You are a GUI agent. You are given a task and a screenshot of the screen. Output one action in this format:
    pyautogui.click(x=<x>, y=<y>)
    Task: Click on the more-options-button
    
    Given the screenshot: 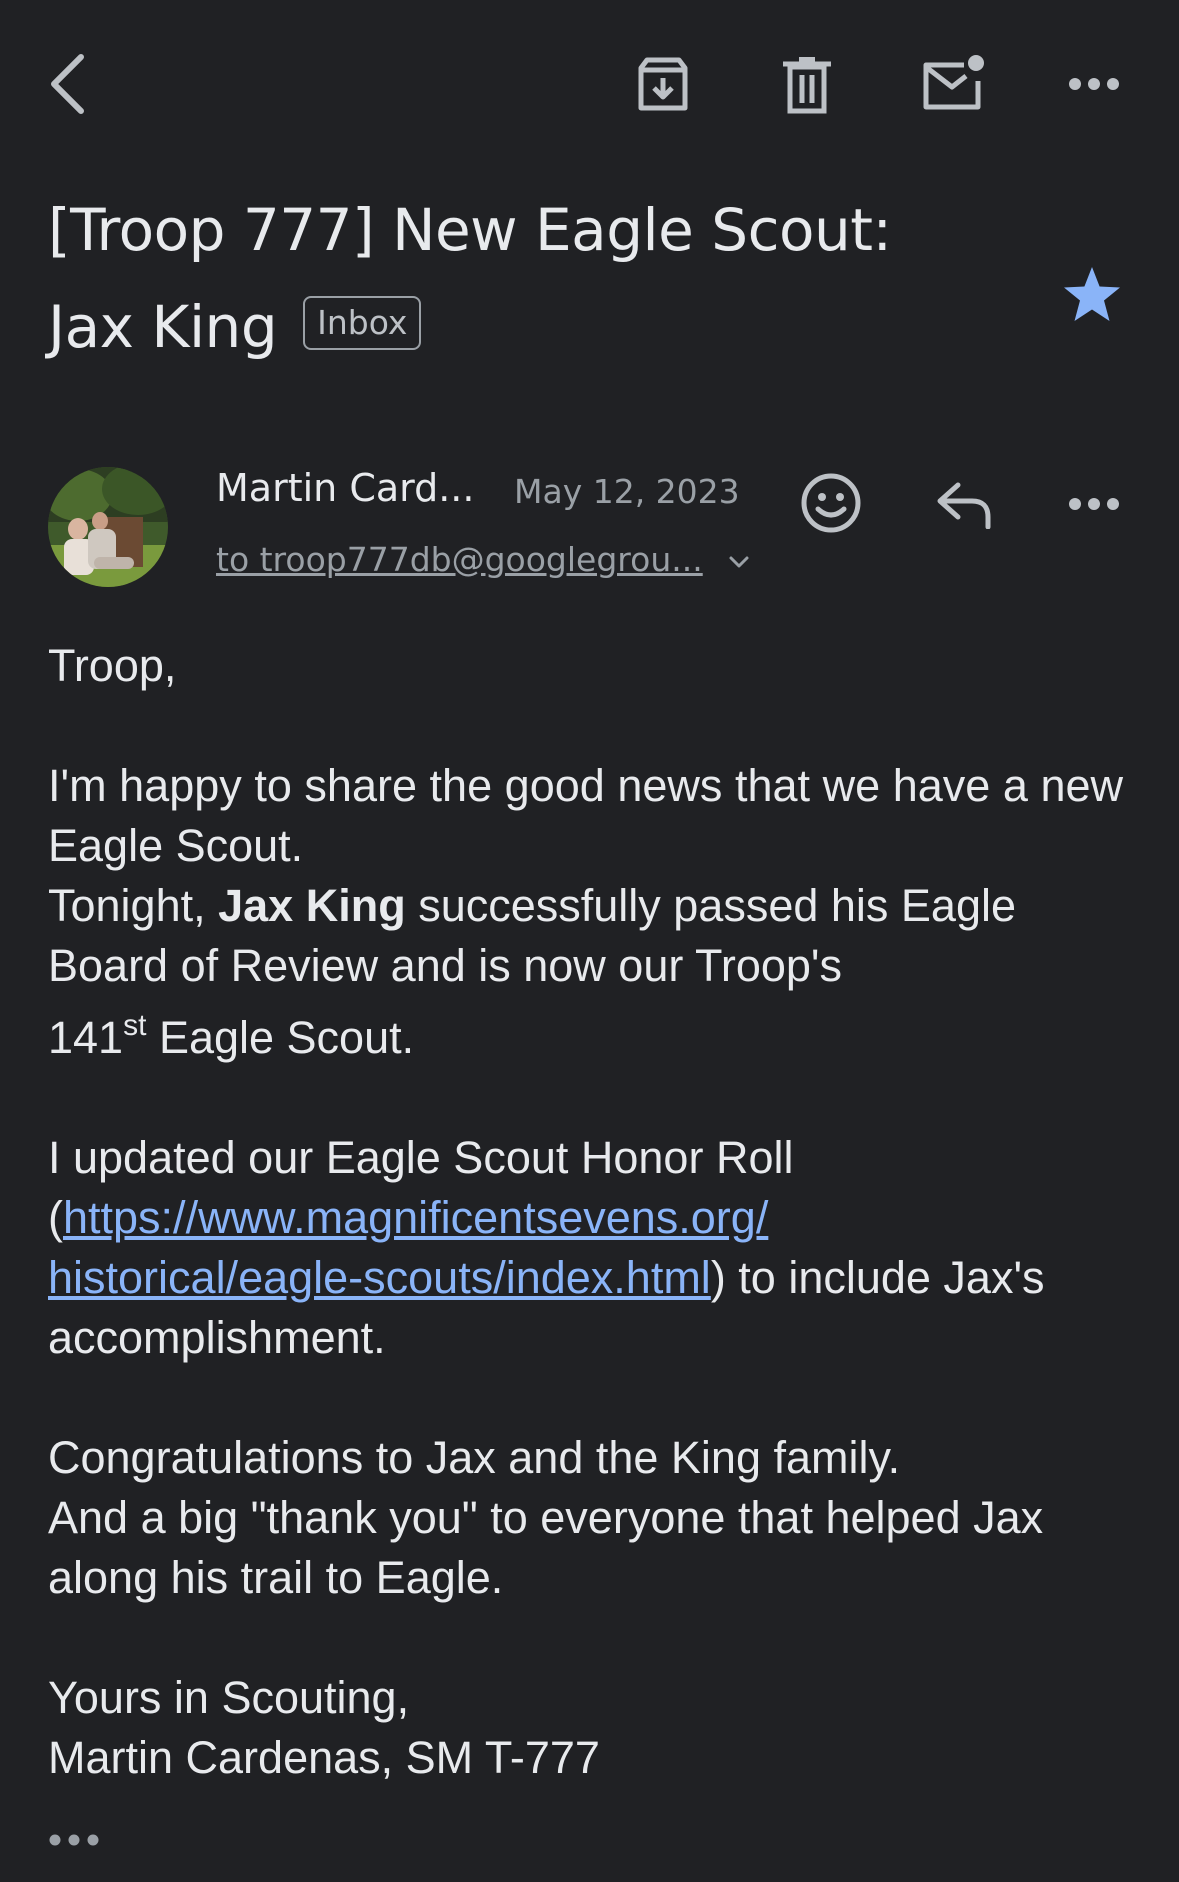 What is the action you would take?
    pyautogui.click(x=1094, y=84)
    